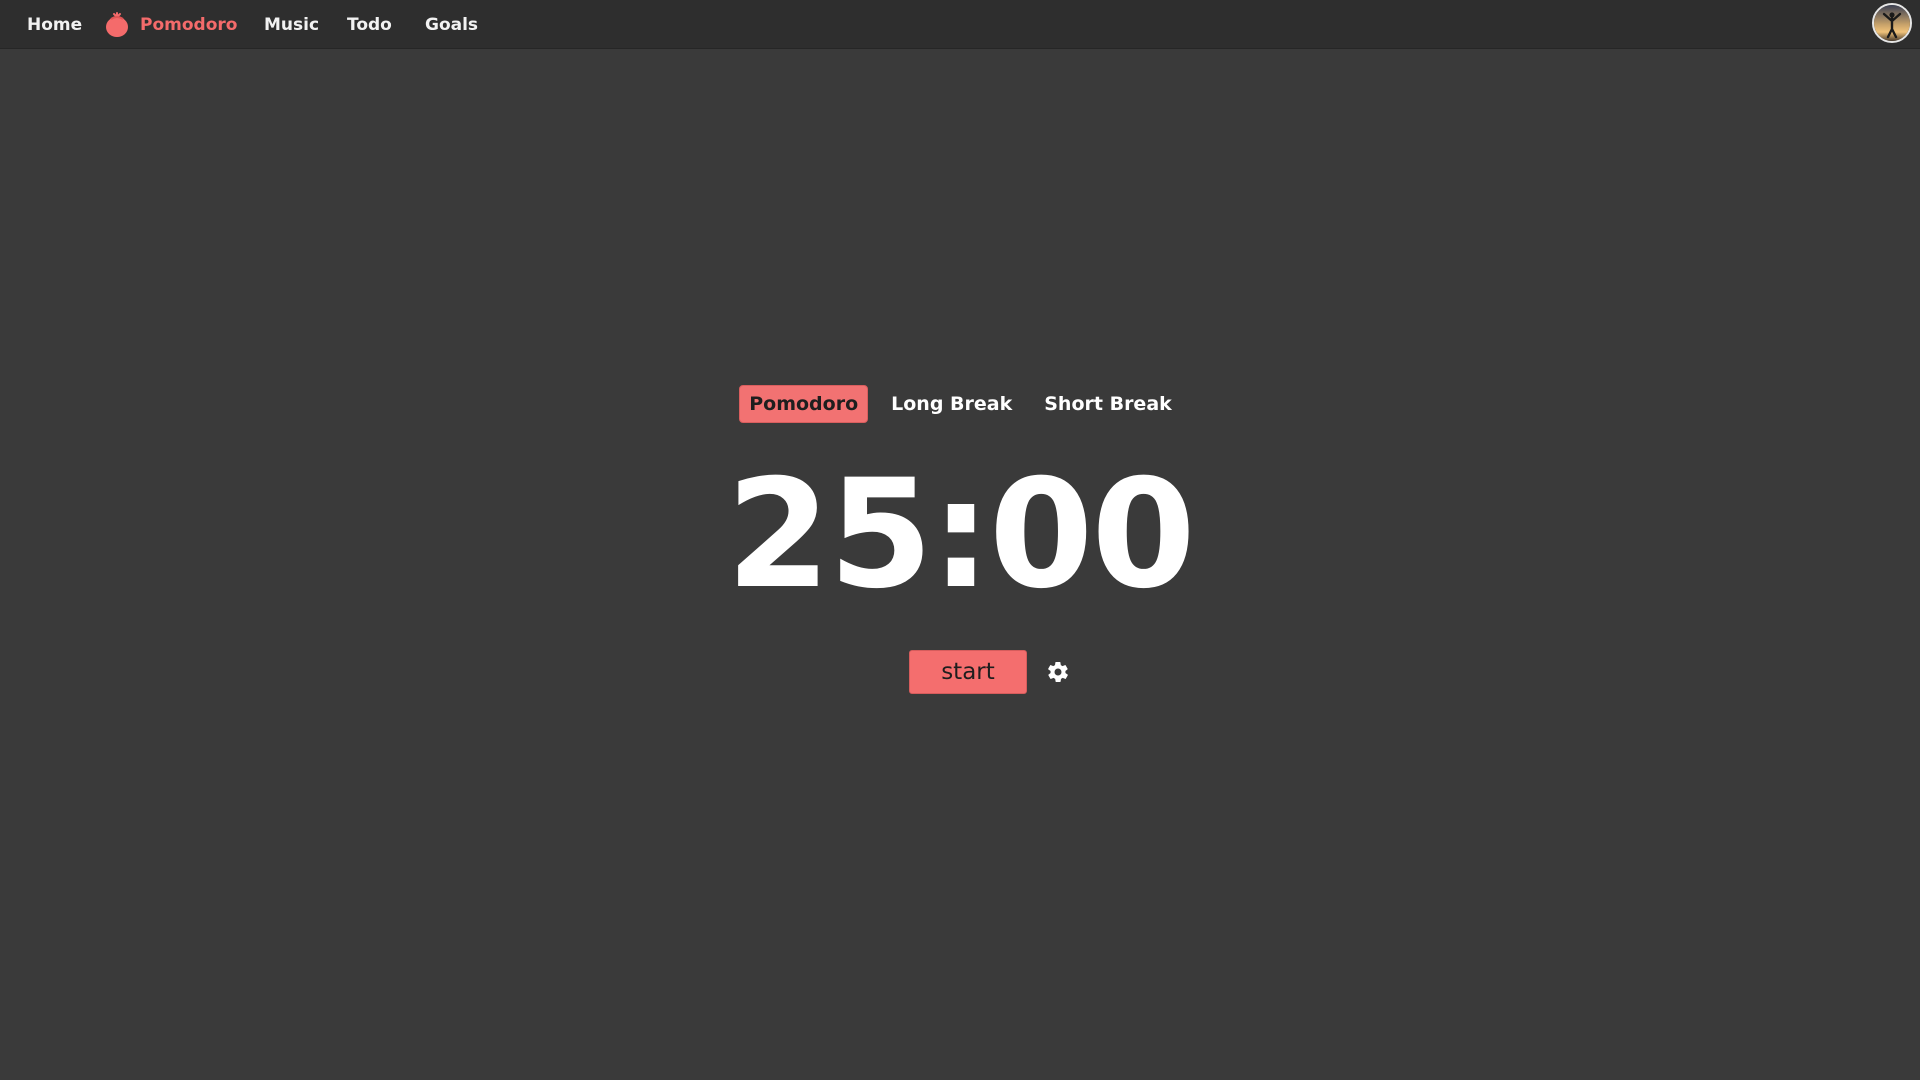 The image size is (1920, 1080). I want to click on tab-long-break: Long Break, so click(951, 404).